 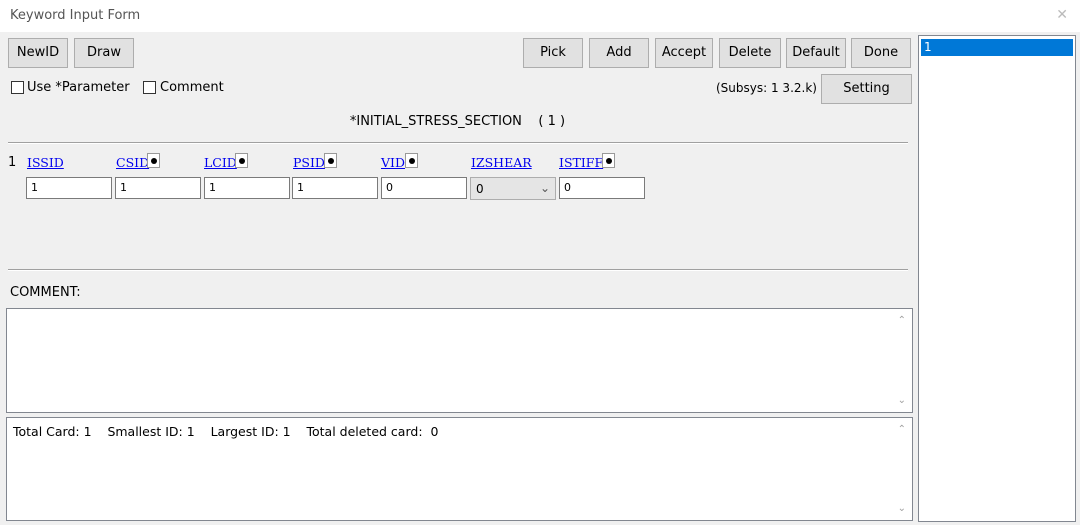 What do you see at coordinates (458, 270) in the screenshot?
I see `divider-bottom` at bounding box center [458, 270].